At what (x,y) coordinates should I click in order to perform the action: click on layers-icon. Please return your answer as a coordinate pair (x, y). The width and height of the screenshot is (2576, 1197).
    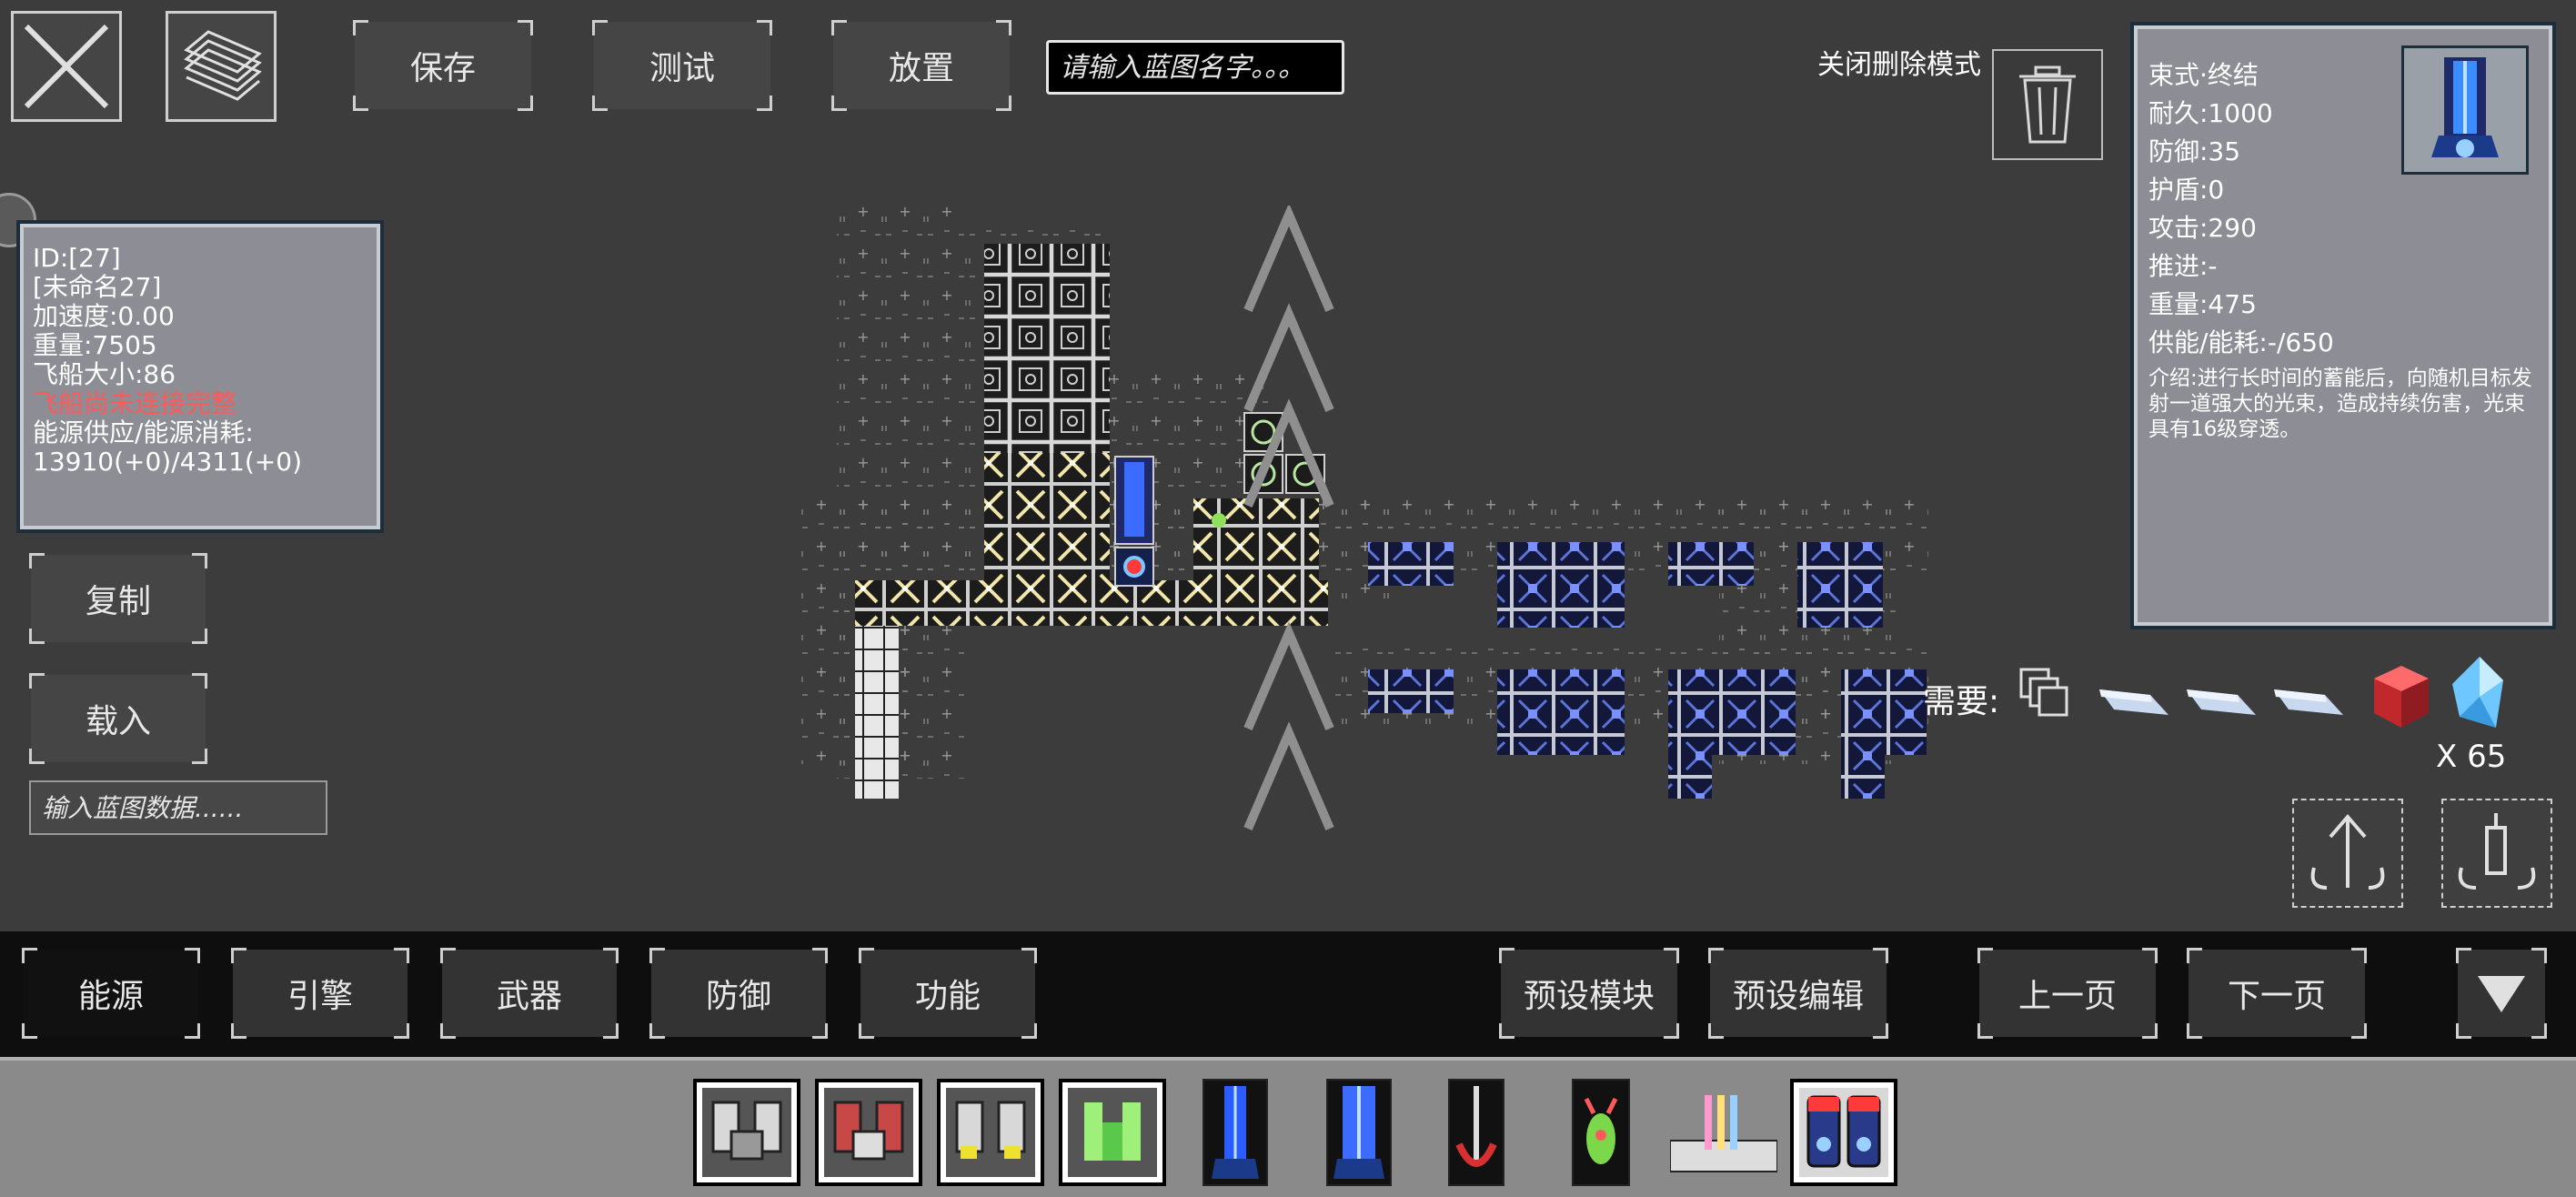
    Looking at the image, I should click on (221, 66).